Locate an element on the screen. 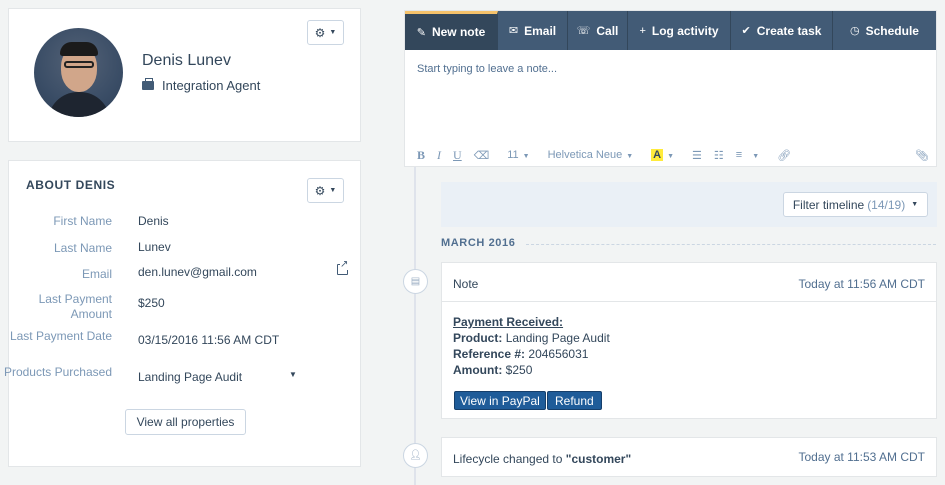  attachment-icon: 📎︎ is located at coordinates (922, 155).